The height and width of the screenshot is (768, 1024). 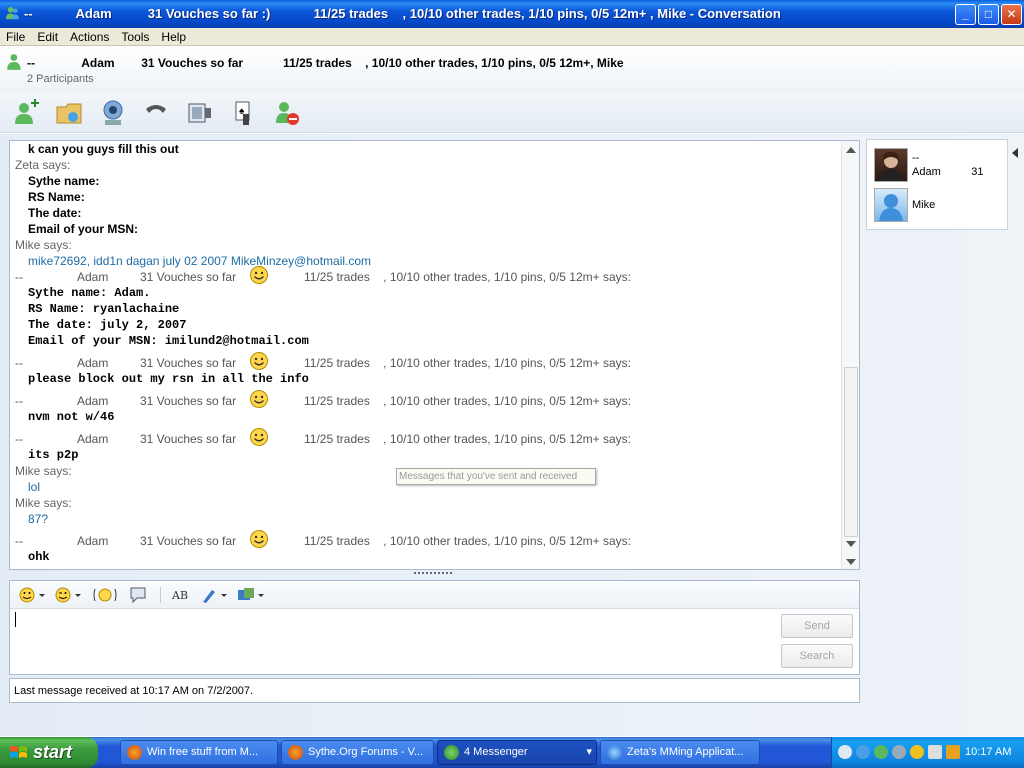 What do you see at coordinates (288, 113) in the screenshot?
I see `block-contact-icon` at bounding box center [288, 113].